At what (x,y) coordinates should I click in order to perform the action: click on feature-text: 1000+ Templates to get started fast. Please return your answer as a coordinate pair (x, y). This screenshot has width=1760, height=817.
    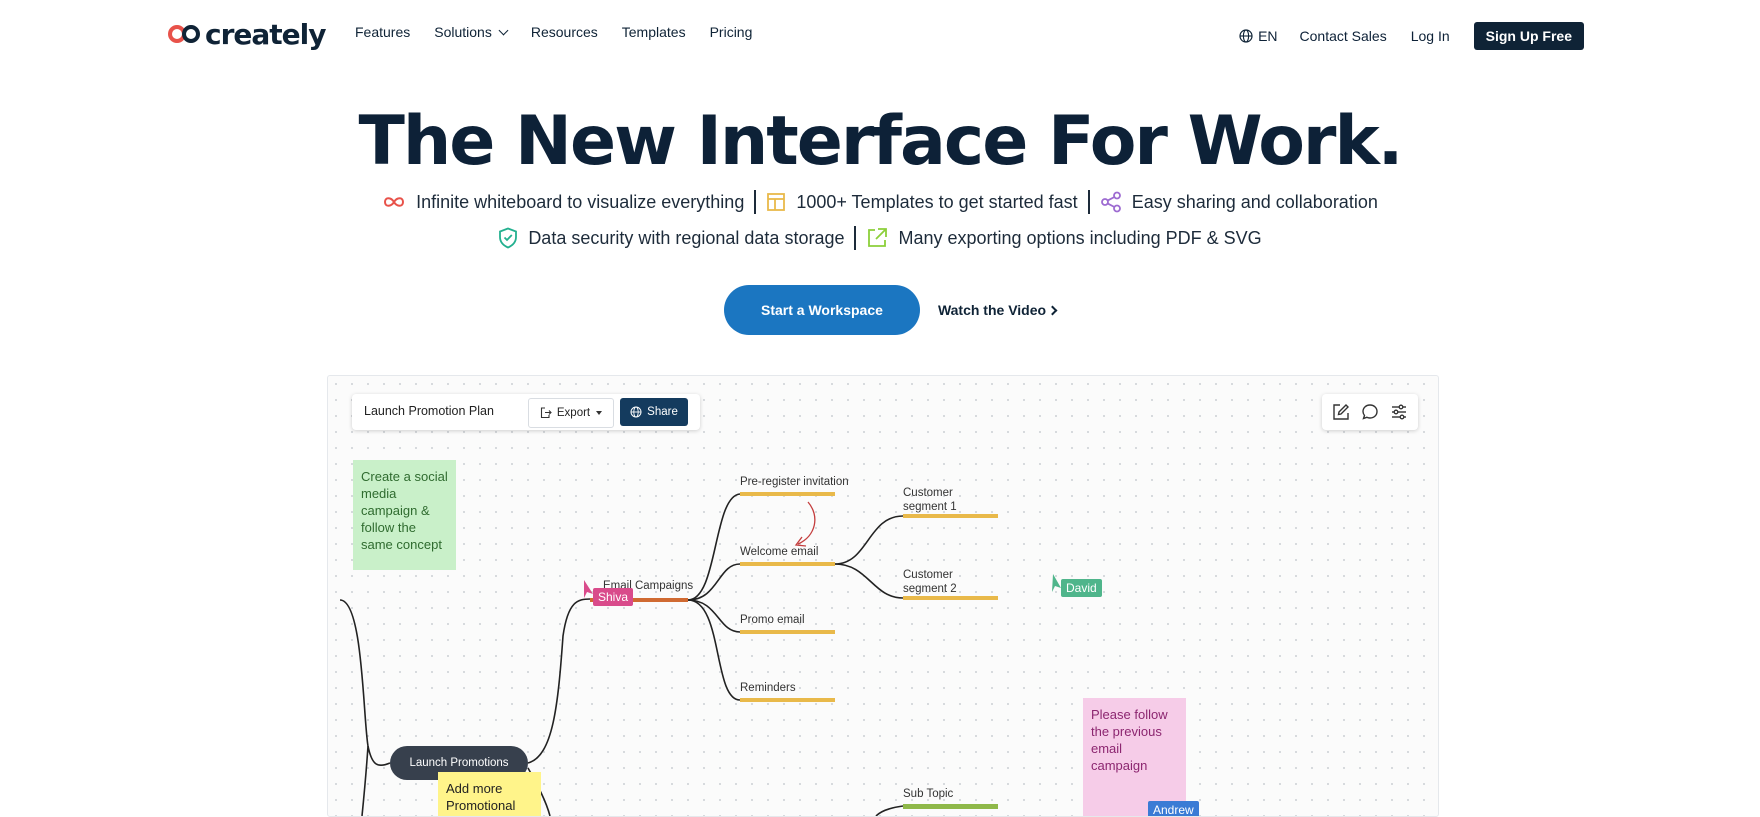
    Looking at the image, I should click on (937, 201).